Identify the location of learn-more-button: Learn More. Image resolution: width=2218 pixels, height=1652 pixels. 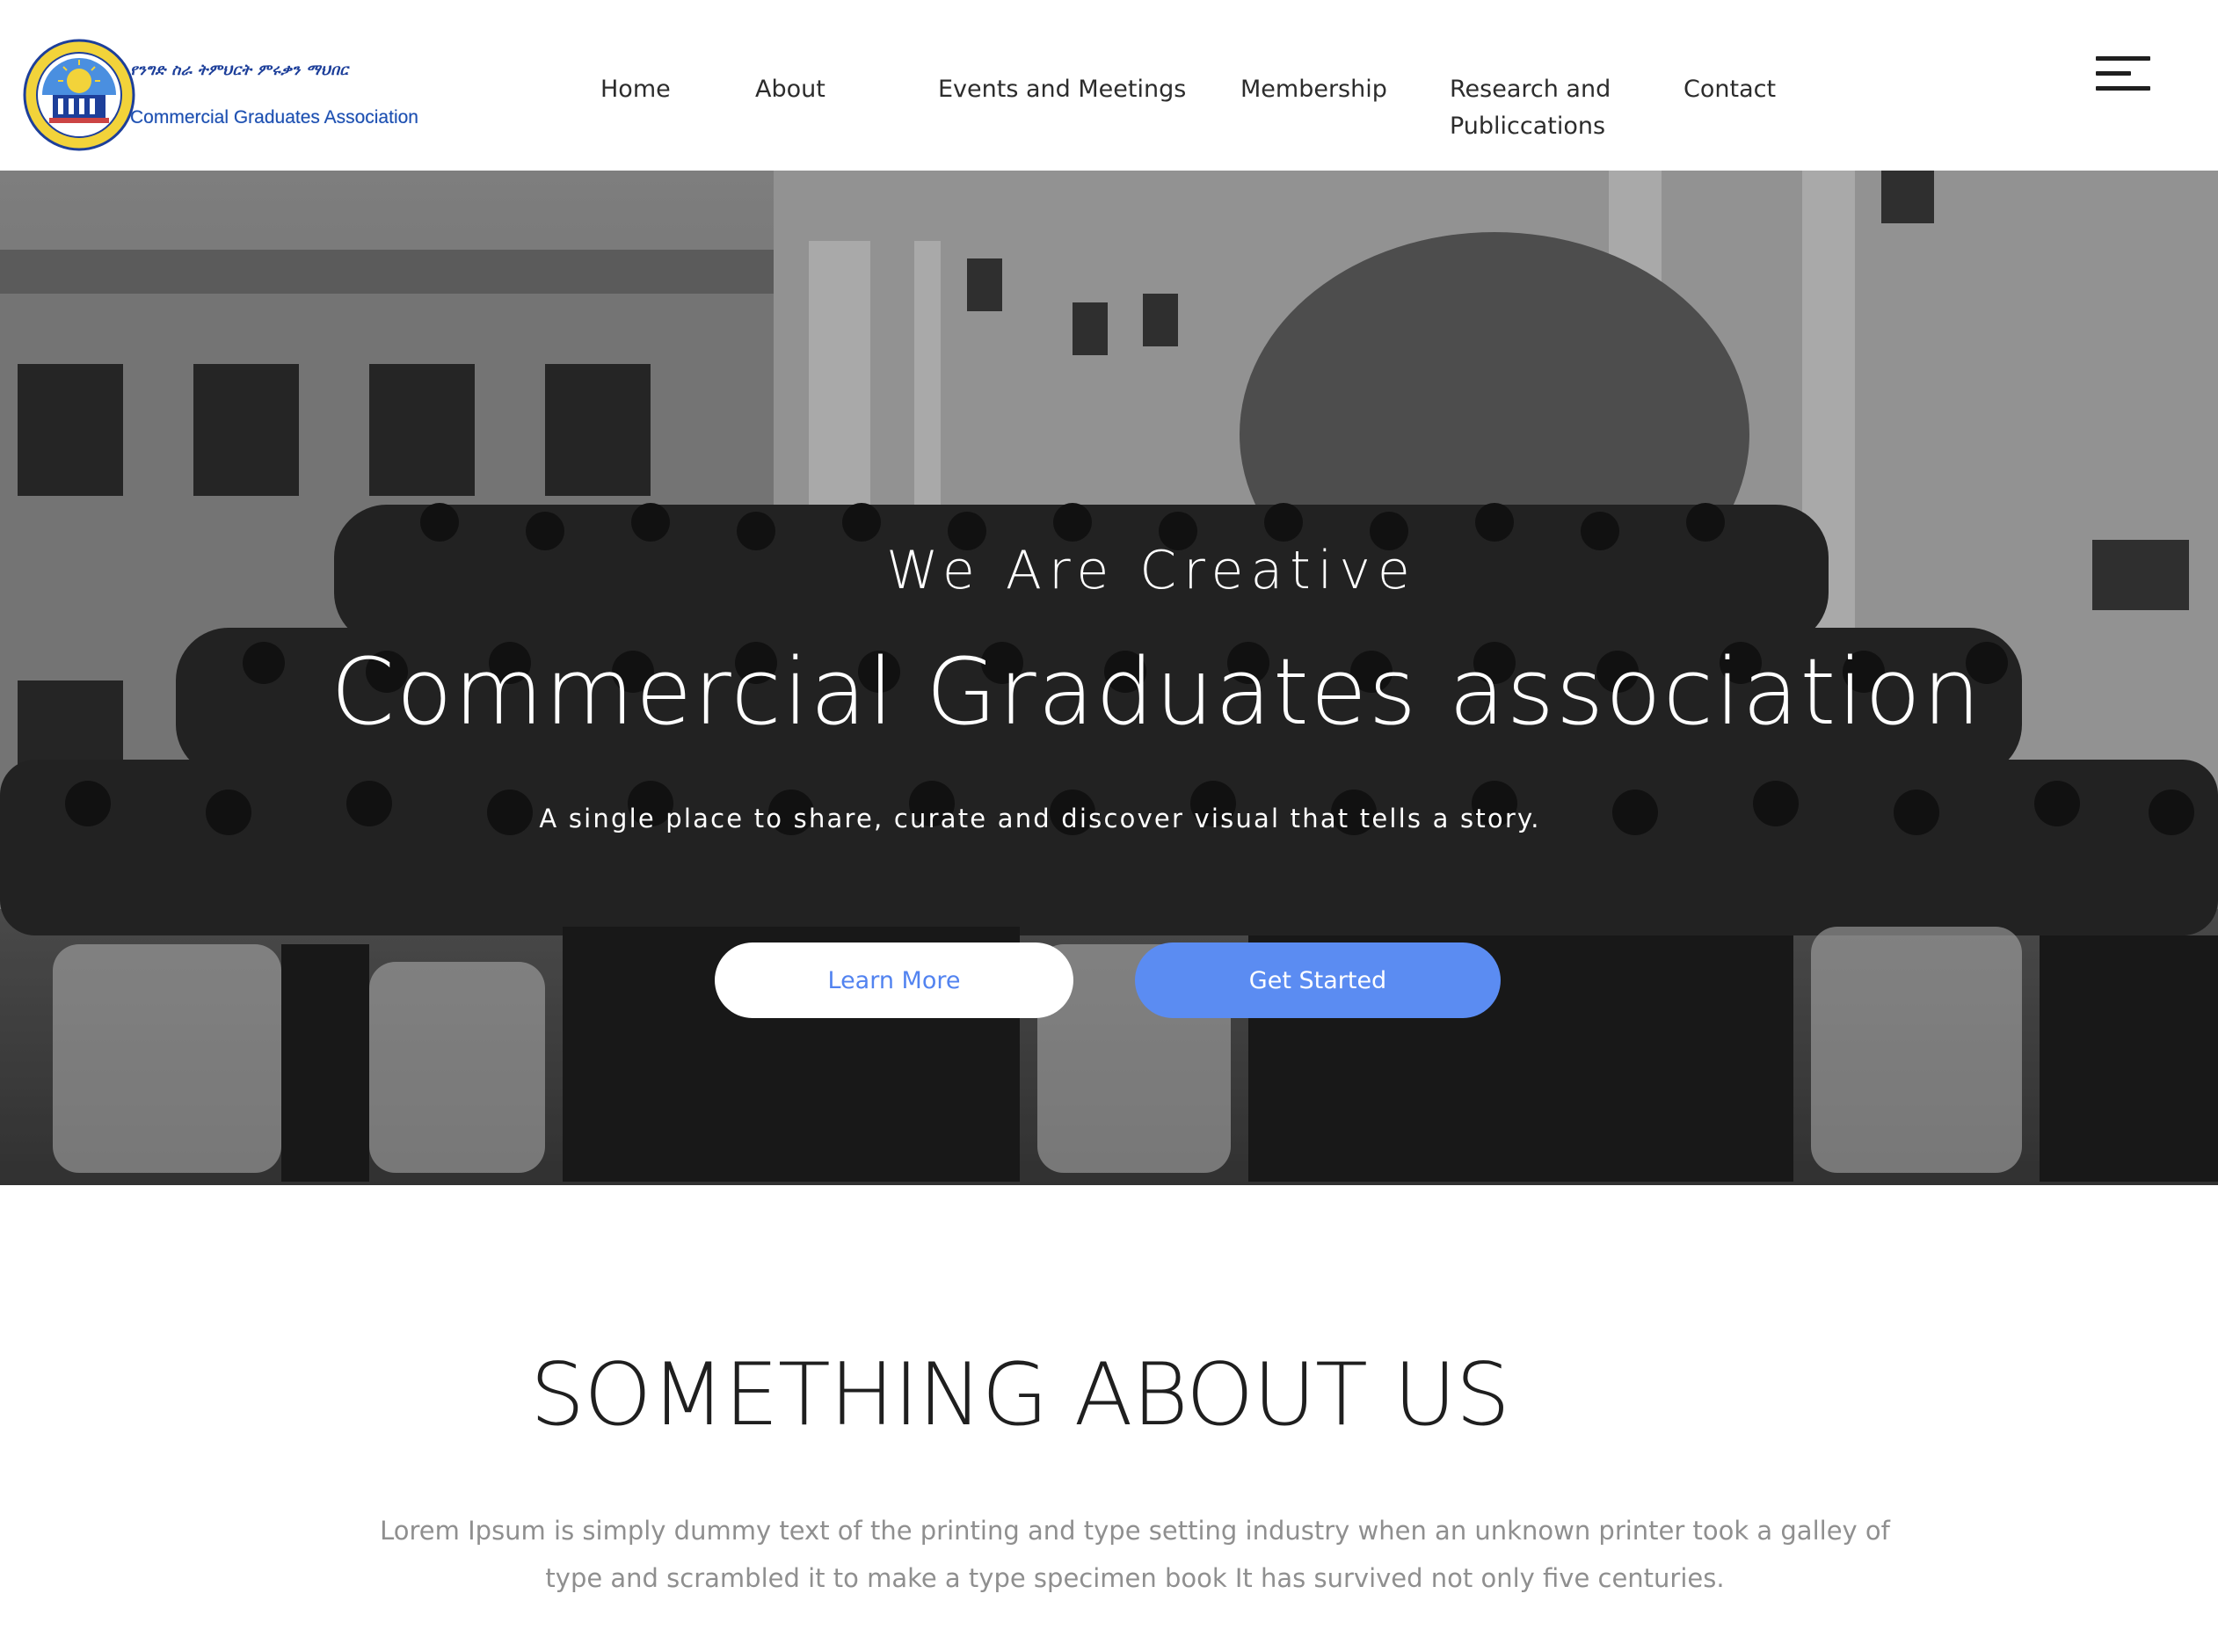
(894, 980).